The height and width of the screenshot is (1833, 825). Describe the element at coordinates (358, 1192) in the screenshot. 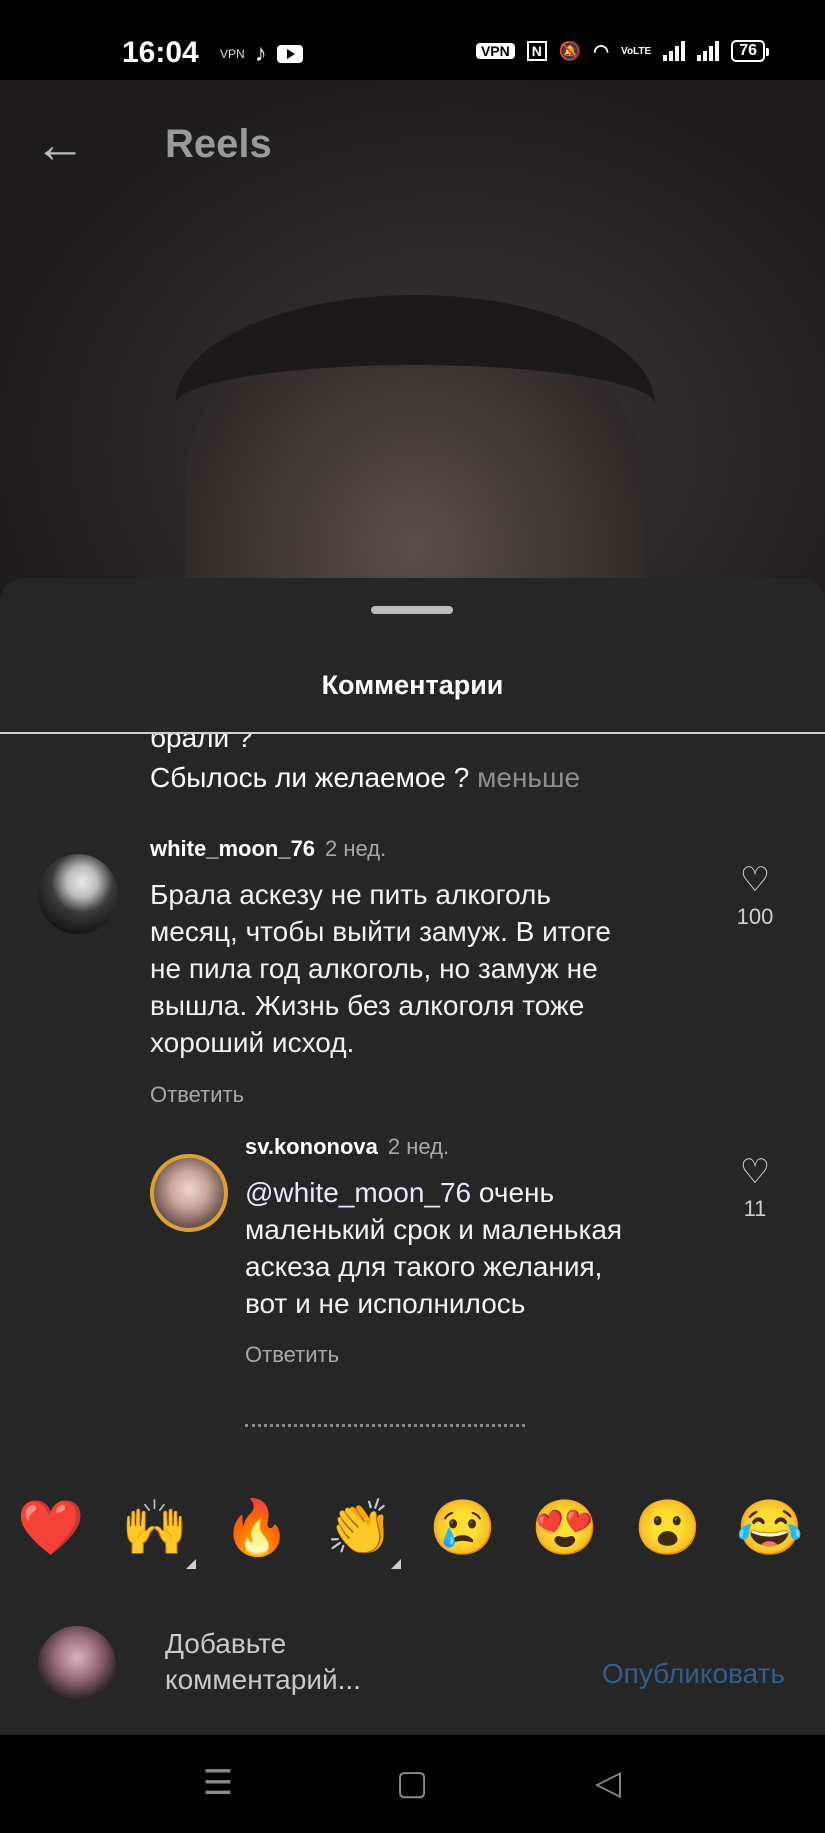

I see `mention-link: @white_moon_76` at that location.